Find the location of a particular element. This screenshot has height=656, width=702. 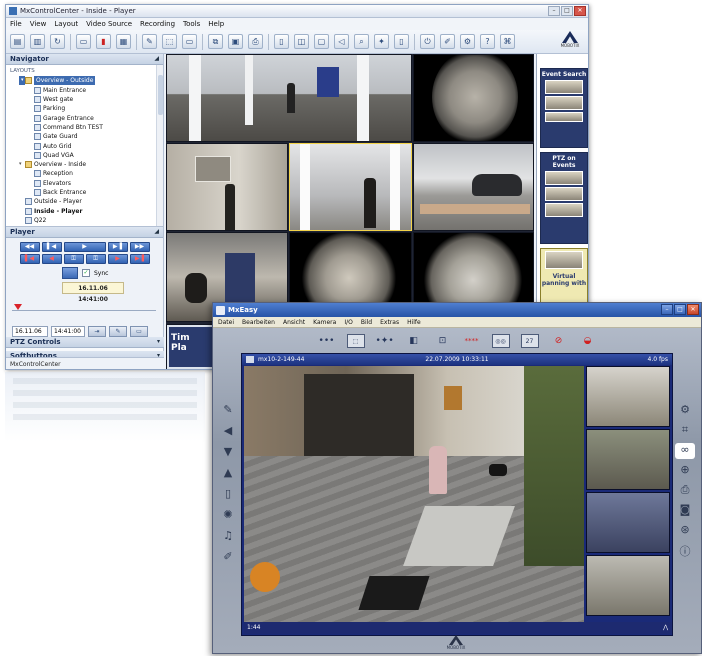

tree-item: Elevators is located at coordinates (84, 183).